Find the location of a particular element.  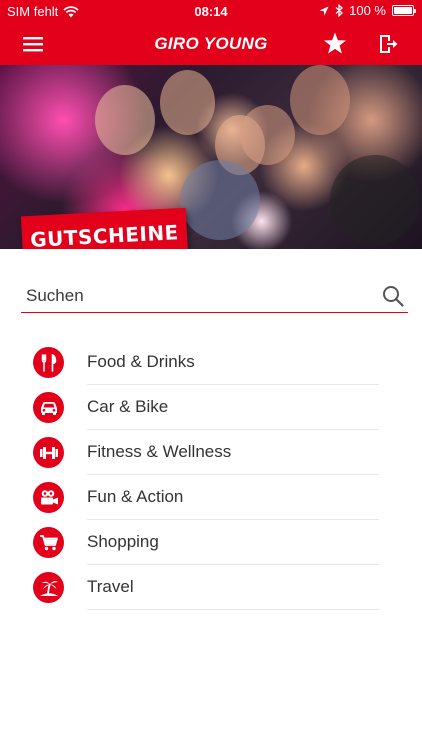

category-label: Shopping is located at coordinates (123, 541).